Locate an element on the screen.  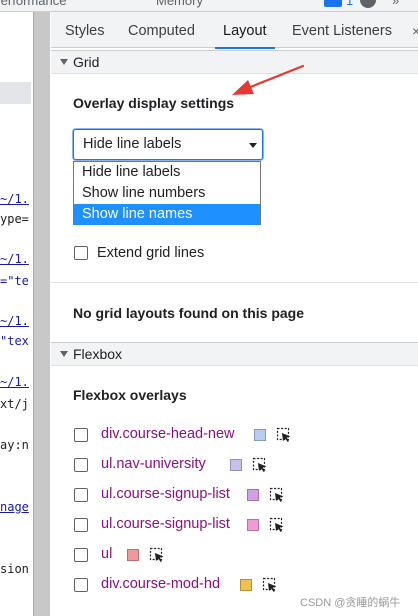
code-line: ="te is located at coordinates (14, 281).